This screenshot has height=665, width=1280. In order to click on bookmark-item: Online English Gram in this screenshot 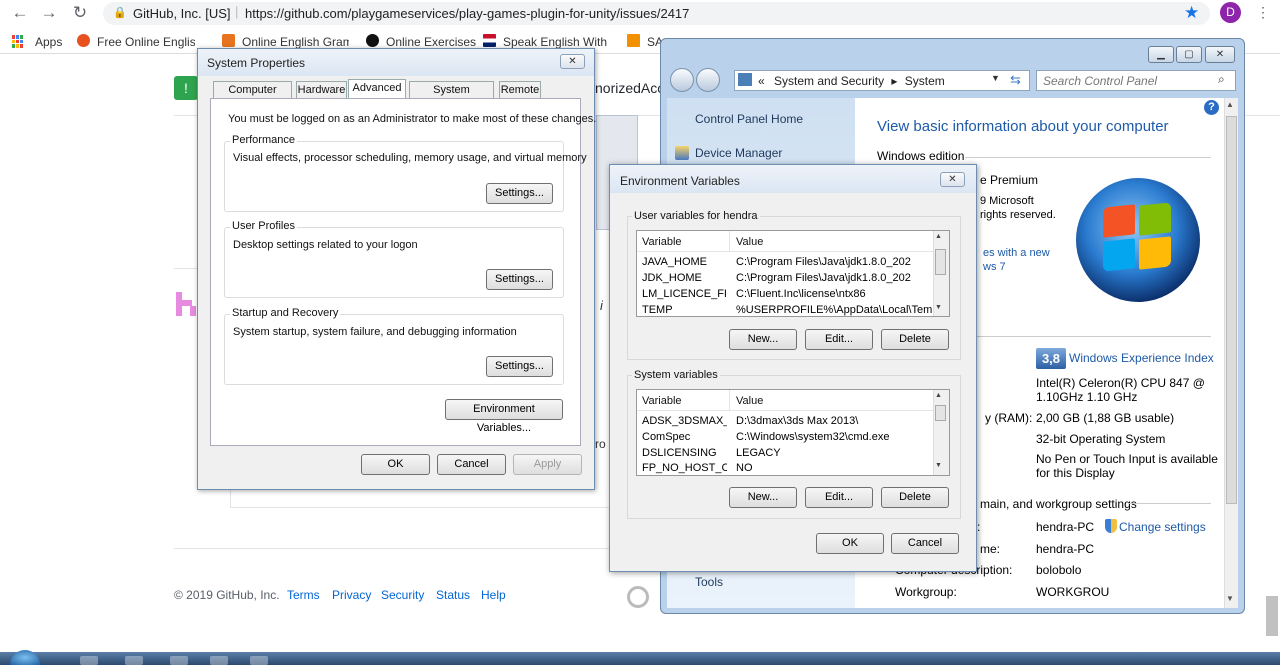, I will do `click(295, 42)`.